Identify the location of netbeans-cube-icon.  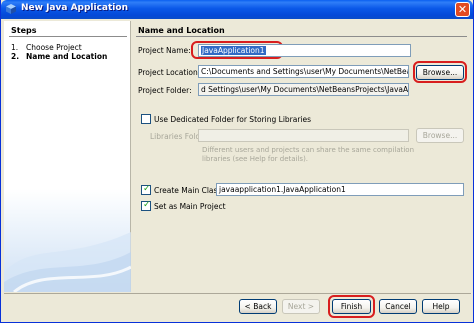
(11, 9).